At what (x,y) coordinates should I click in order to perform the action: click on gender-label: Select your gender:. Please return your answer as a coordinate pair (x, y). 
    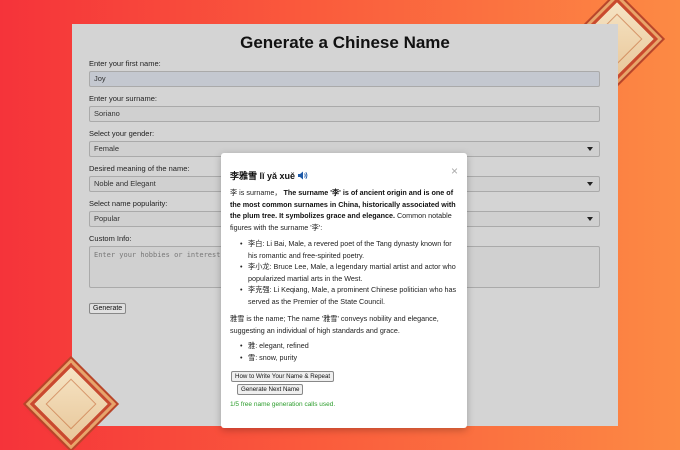
    Looking at the image, I should click on (122, 133).